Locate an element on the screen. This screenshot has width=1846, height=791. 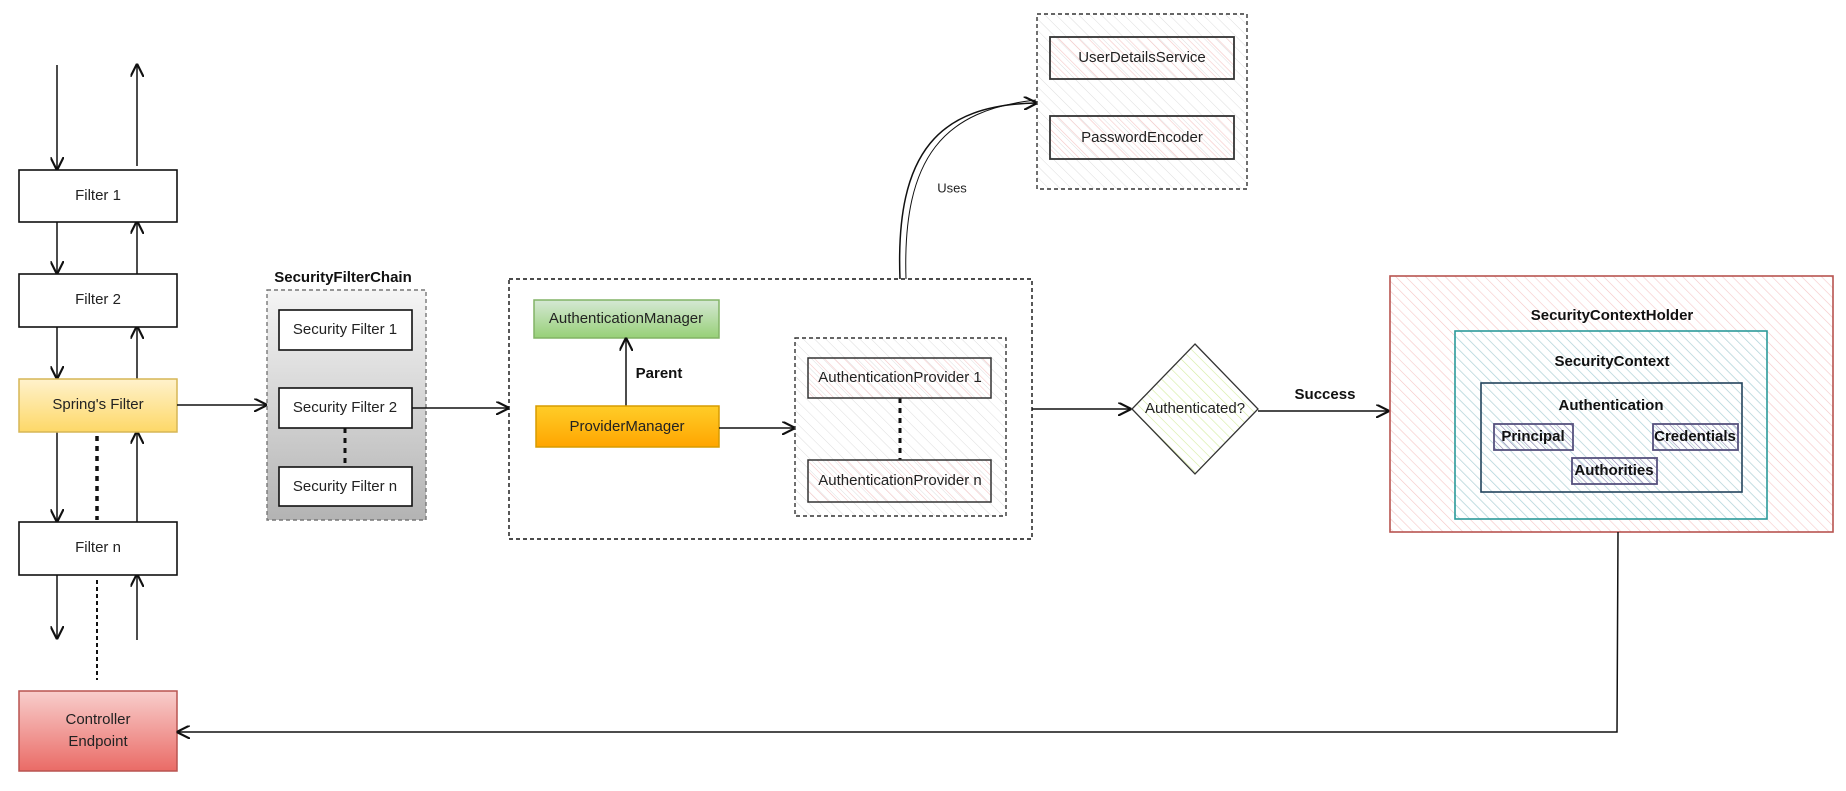
svg-text: SecurityFilterChain is located at coordinates (343, 277).